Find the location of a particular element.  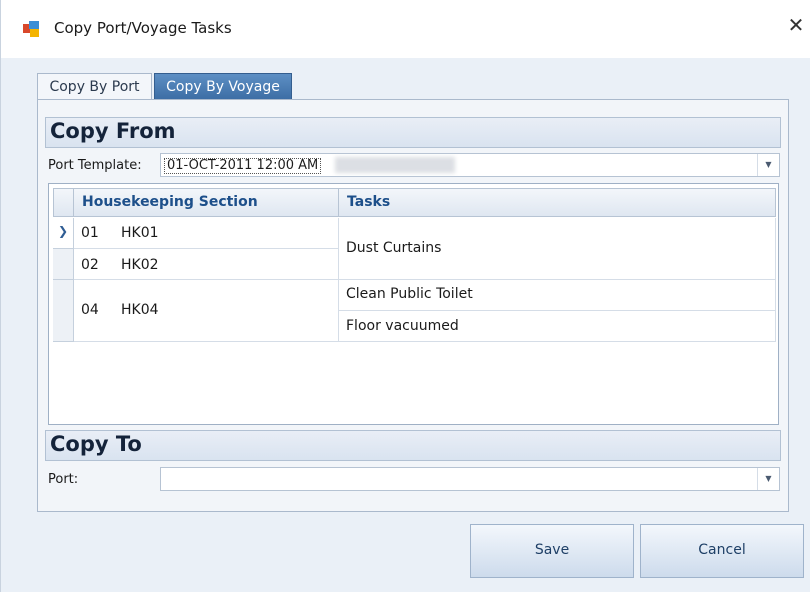

section-code: HK02 is located at coordinates (140, 265).